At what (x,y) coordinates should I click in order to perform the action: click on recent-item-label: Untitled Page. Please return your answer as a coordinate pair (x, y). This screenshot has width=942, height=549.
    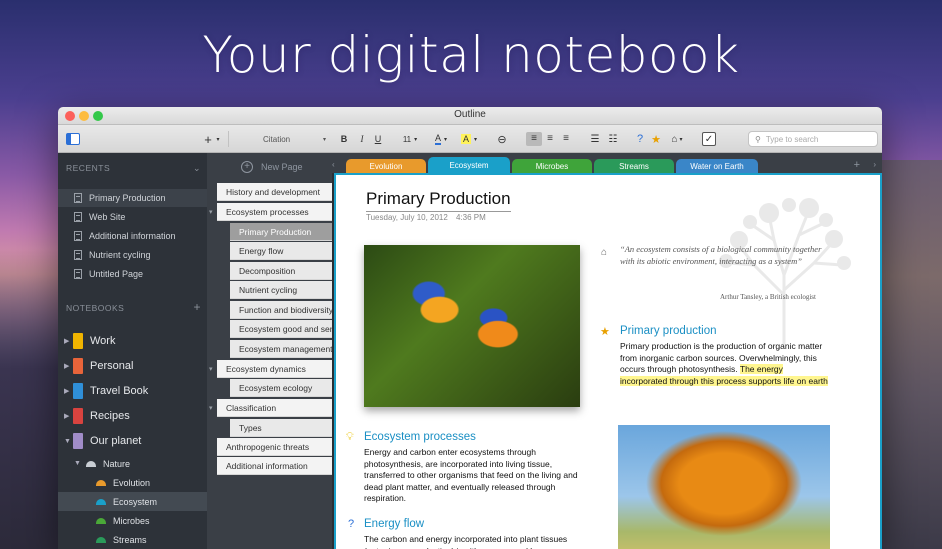
    Looking at the image, I should click on (116, 274).